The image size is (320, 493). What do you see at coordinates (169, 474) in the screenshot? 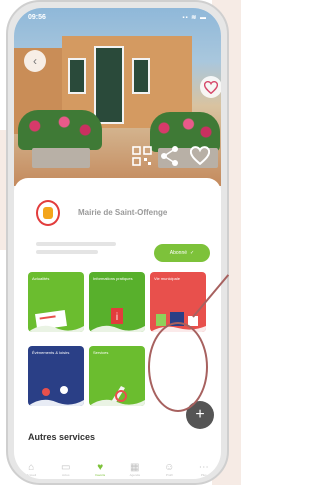
I see `nav-label: Profil` at bounding box center [169, 474].